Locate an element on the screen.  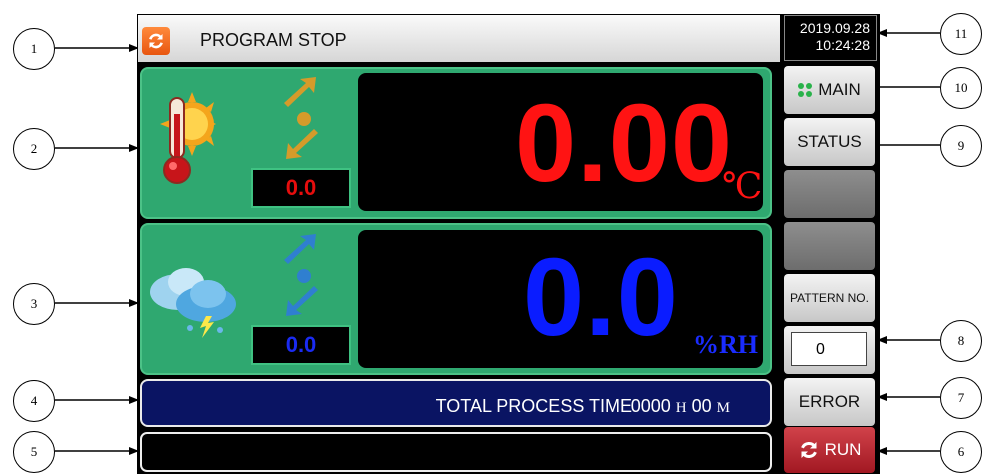
grid-dots-icon is located at coordinates (805, 90).